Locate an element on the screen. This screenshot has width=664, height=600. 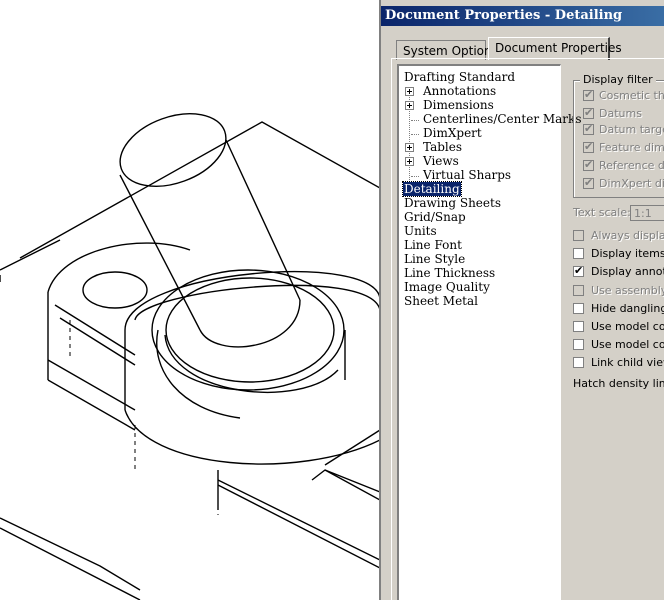
label-use-assembly-setting: Use assembly s is located at coordinates (627, 290).